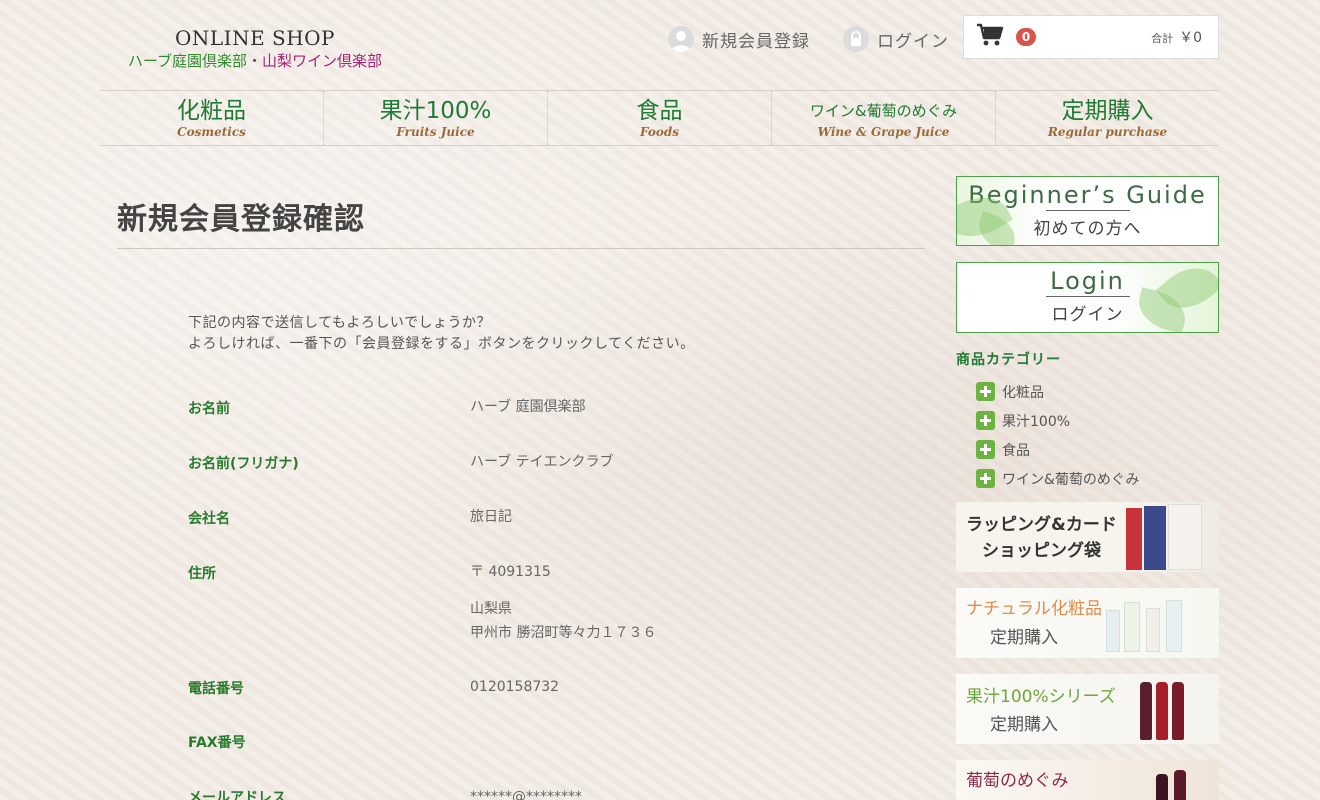 The width and height of the screenshot is (1320, 800). What do you see at coordinates (1041, 525) in the screenshot?
I see `wrapping-banner-line-1: ラッピング&カード` at bounding box center [1041, 525].